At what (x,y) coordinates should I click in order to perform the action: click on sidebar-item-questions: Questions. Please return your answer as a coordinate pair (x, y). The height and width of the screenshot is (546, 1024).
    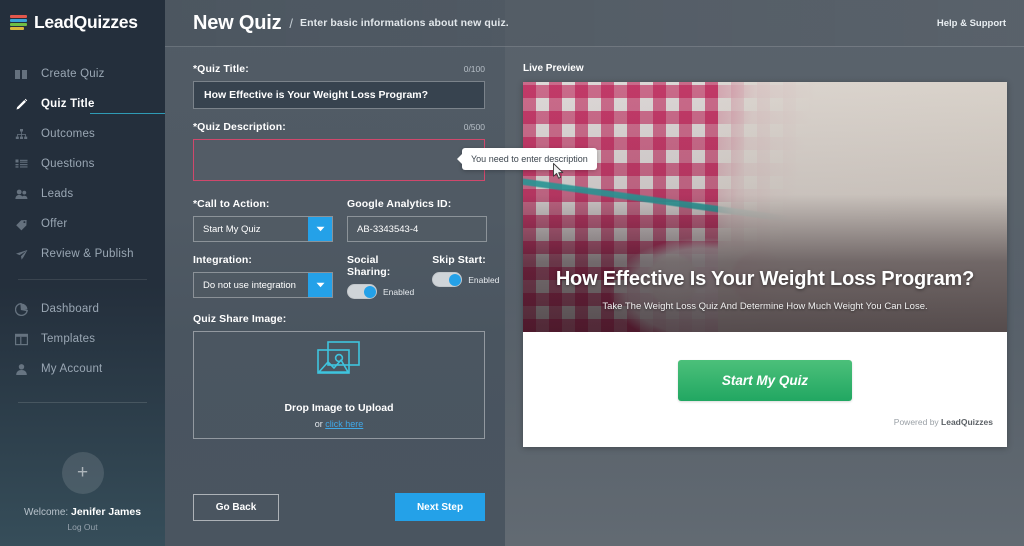
    Looking at the image, I should click on (82, 164).